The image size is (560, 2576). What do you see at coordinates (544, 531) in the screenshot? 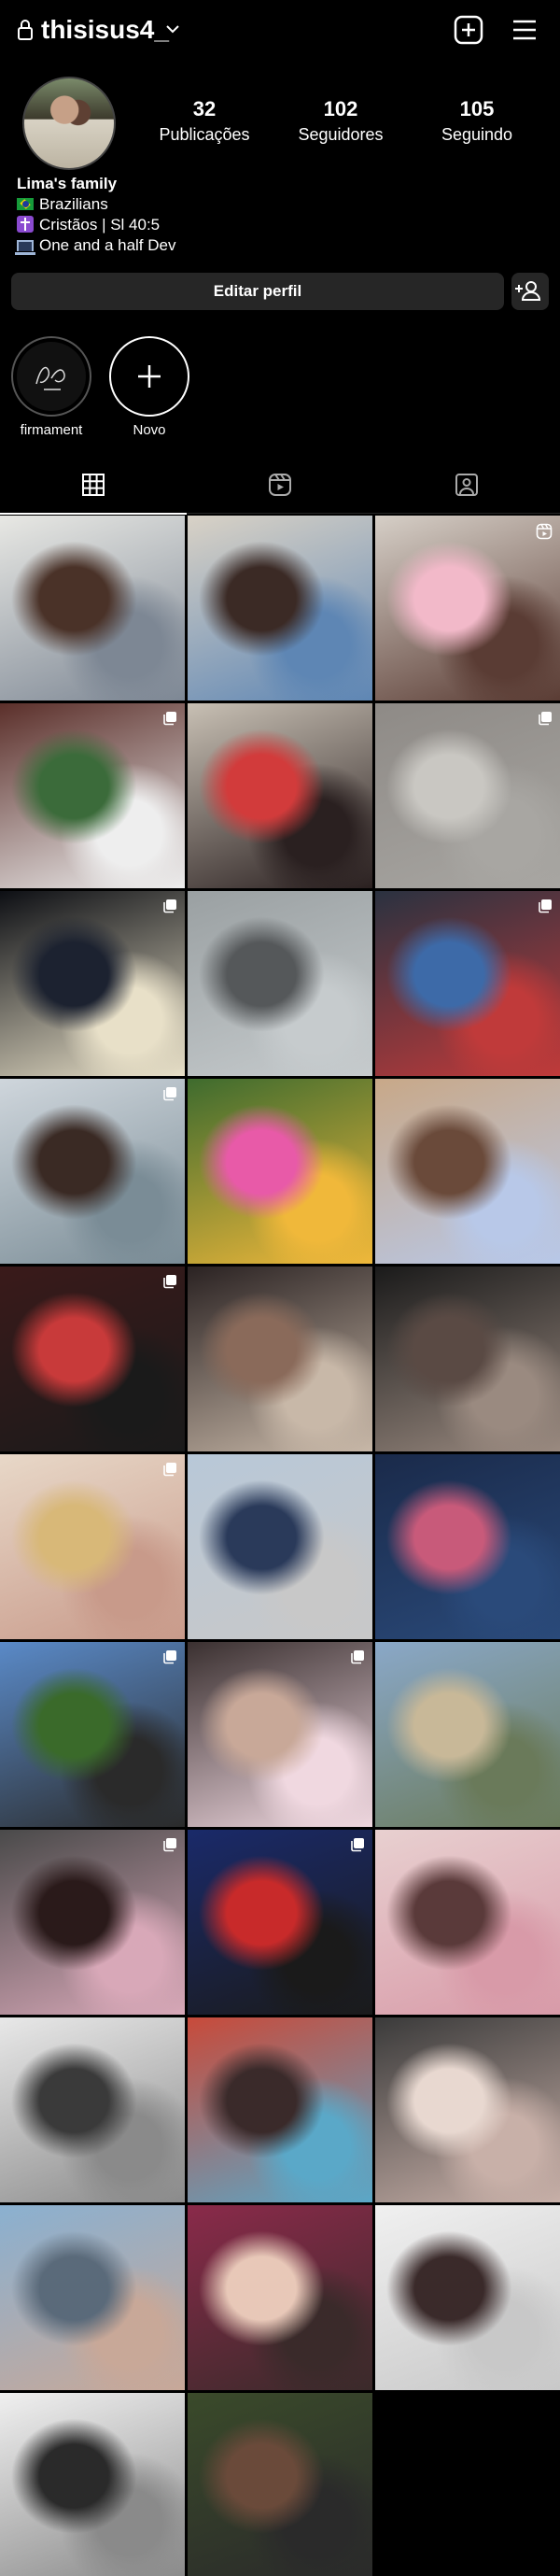
I see `reel-icon` at bounding box center [544, 531].